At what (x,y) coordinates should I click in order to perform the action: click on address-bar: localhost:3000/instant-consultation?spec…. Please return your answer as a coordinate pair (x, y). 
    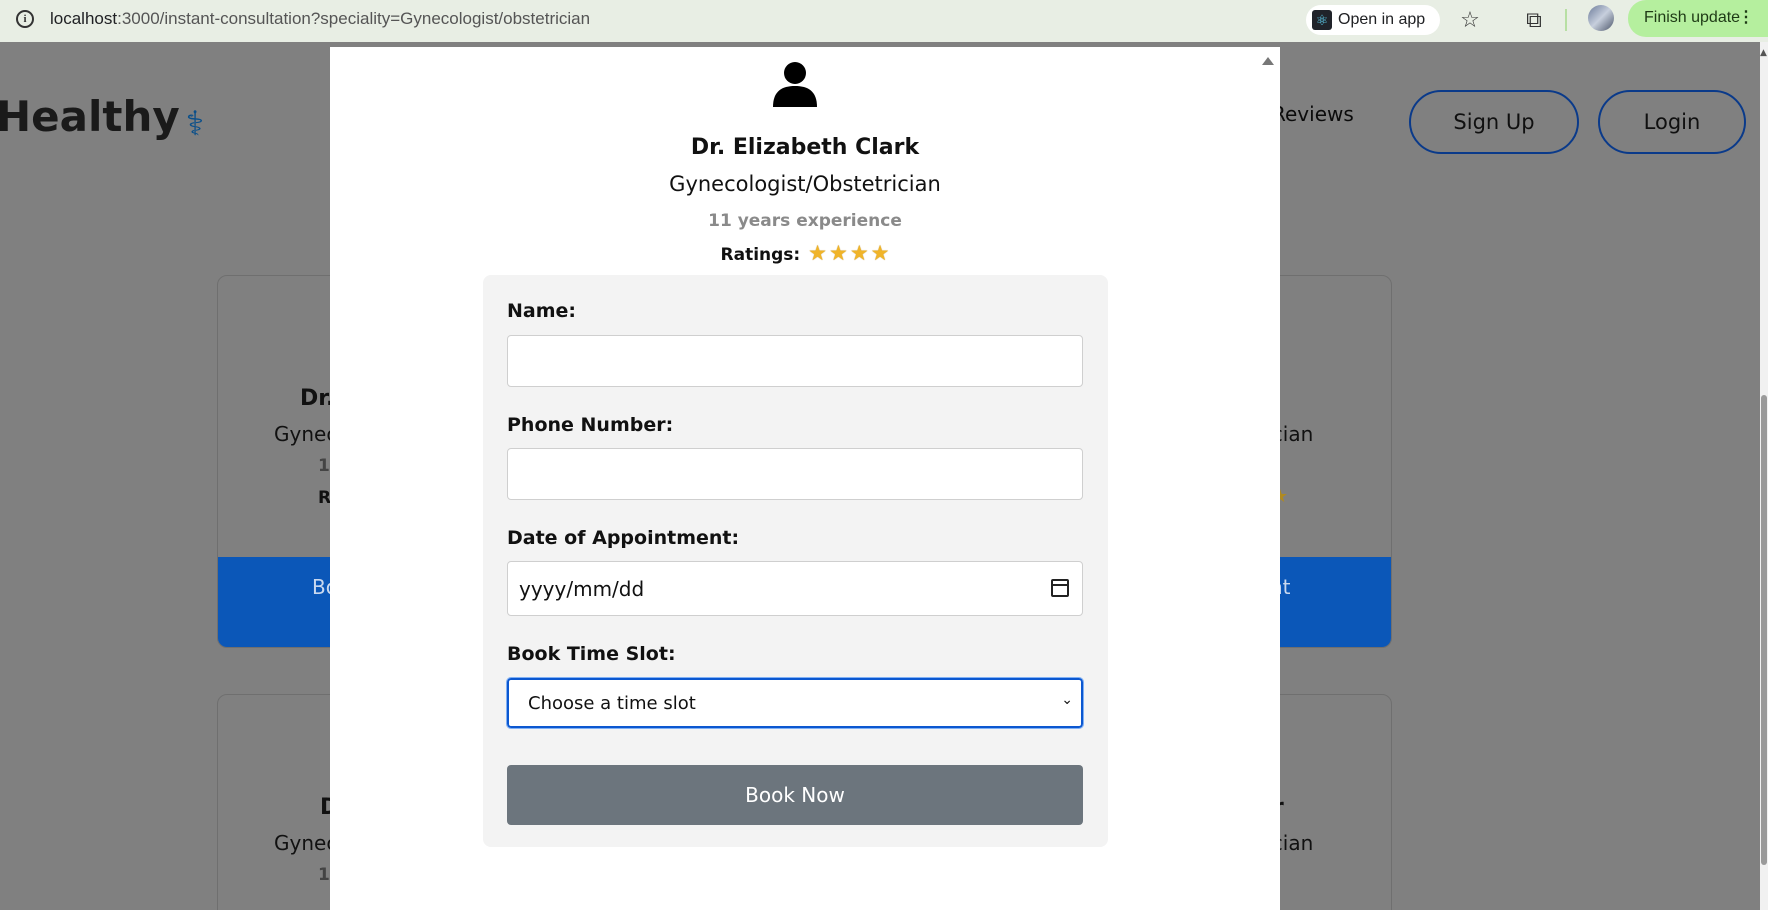
    Looking at the image, I should click on (320, 19).